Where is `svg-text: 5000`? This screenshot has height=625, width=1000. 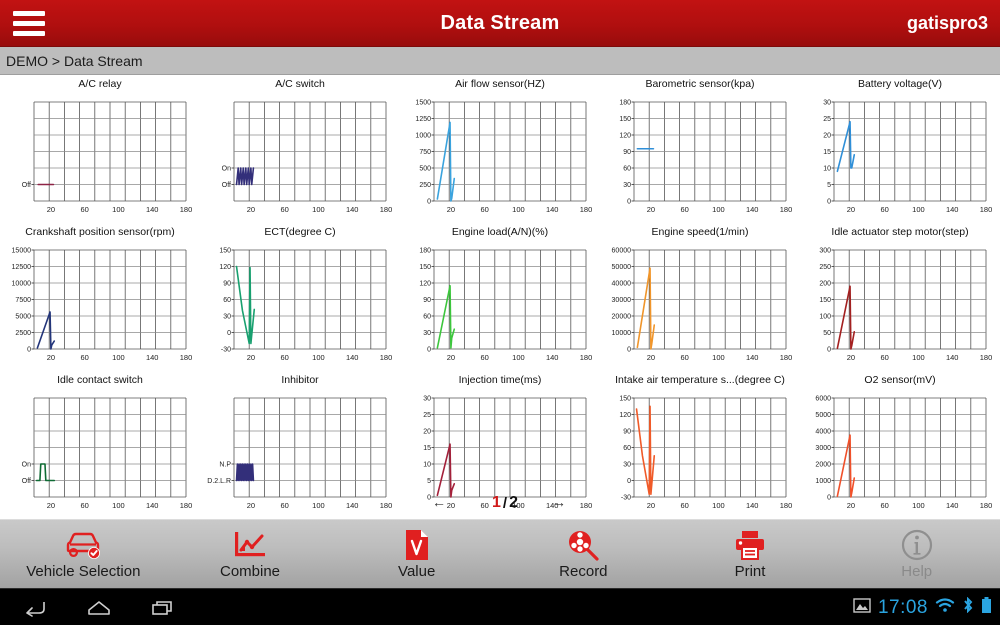 svg-text: 5000 is located at coordinates (23, 317).